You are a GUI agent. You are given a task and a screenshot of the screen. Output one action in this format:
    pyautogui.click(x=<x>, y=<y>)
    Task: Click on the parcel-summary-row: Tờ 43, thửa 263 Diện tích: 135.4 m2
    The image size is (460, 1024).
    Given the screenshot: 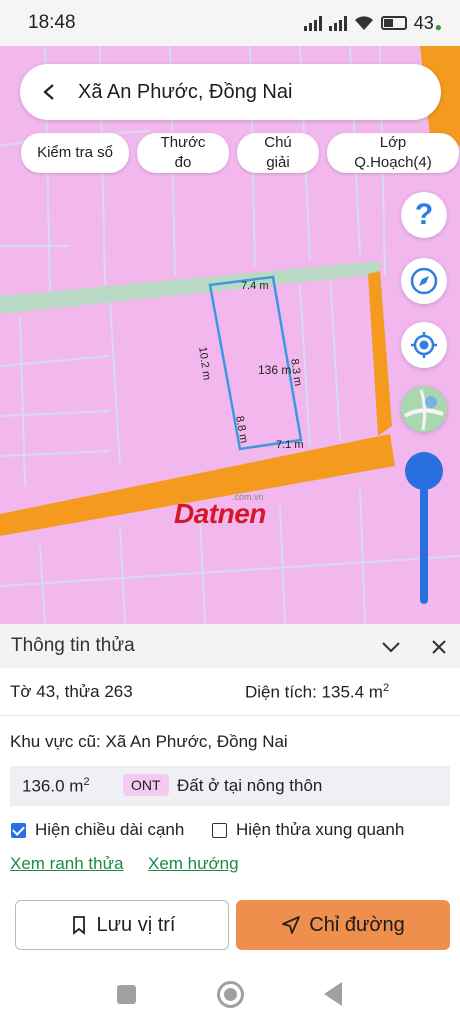 What is the action you would take?
    pyautogui.click(x=230, y=692)
    